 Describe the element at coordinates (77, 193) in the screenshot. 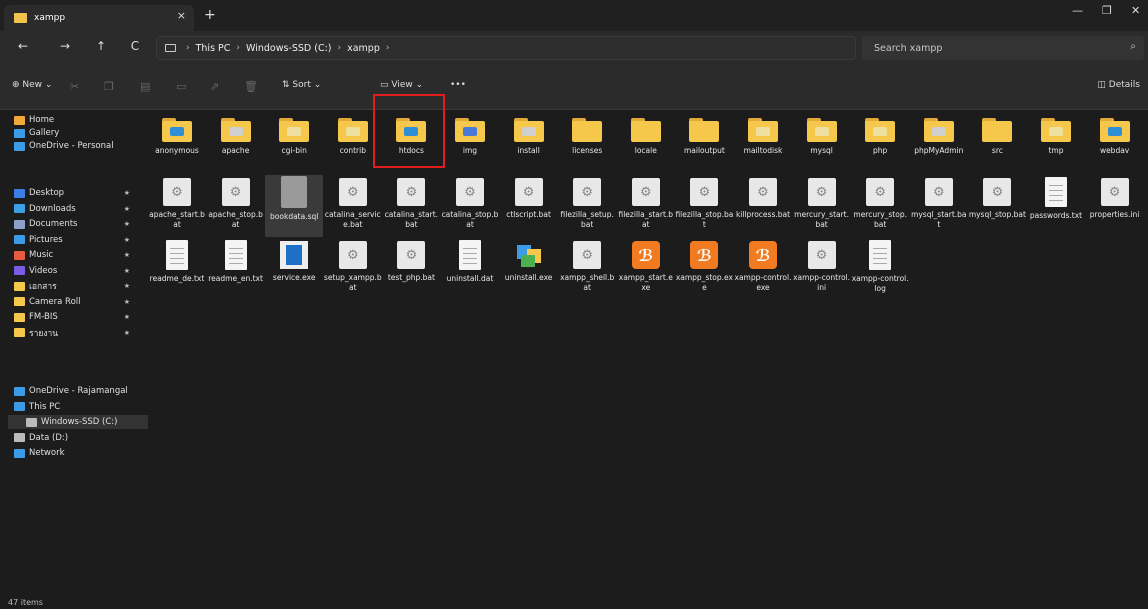

I see `sidebar-item-pinned-0: Desktop ★` at that location.